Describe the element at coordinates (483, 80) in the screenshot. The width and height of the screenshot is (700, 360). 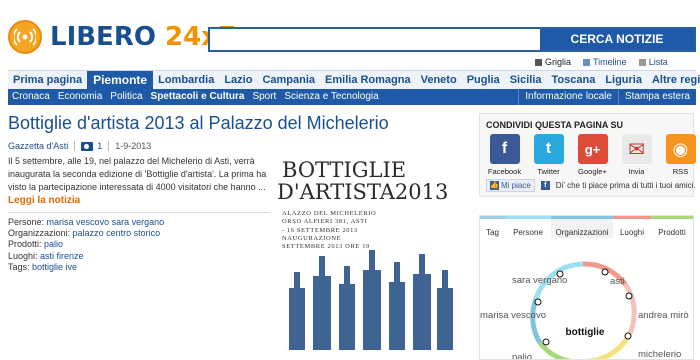
I see `region-puglia: Puglia` at that location.